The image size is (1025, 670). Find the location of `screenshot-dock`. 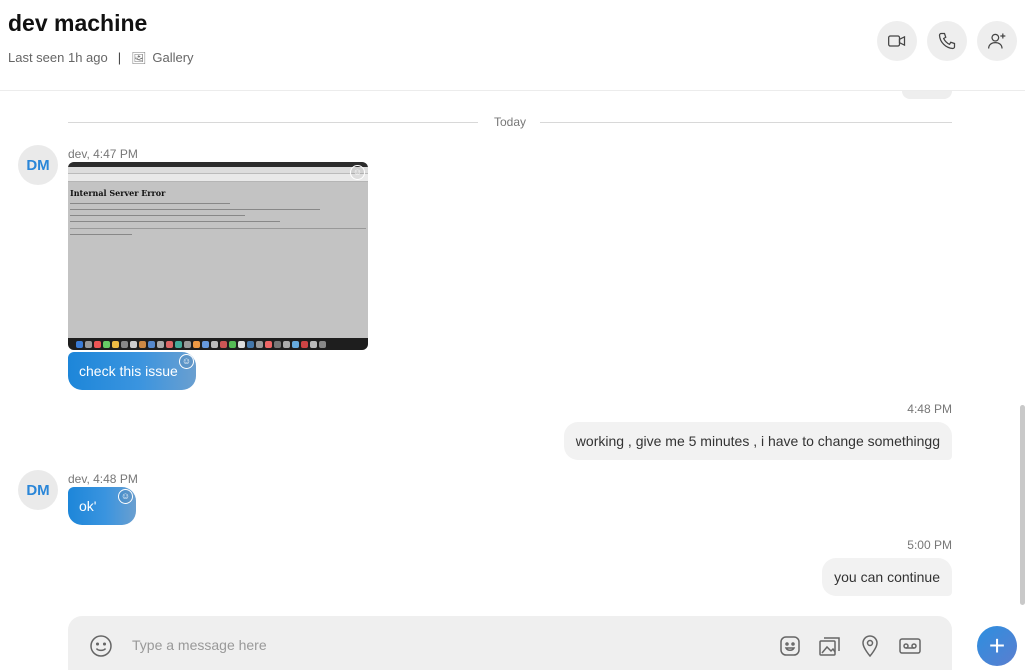

screenshot-dock is located at coordinates (218, 344).